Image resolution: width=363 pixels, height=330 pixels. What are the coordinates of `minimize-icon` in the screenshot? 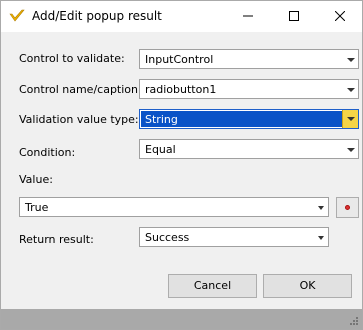 It's located at (248, 16).